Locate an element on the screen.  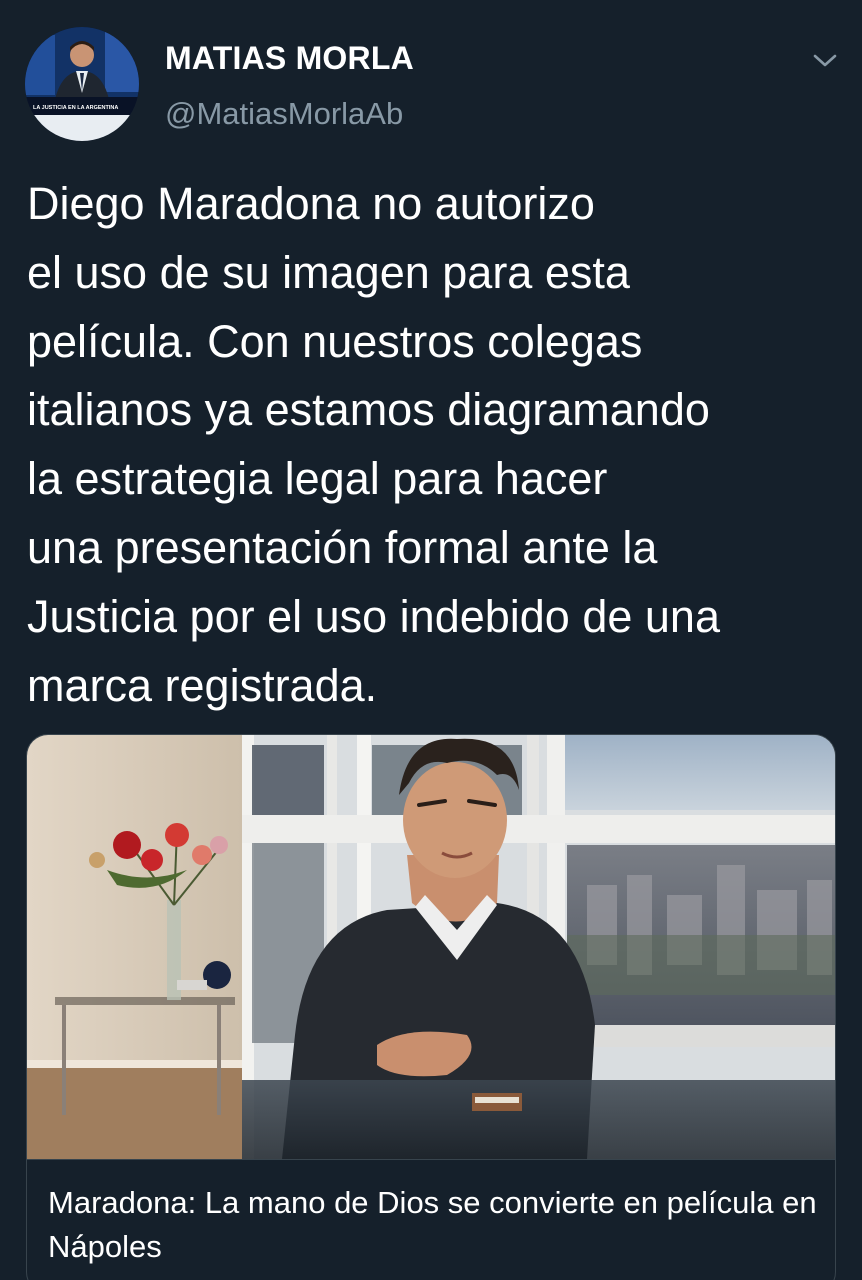
avatar-image: LA JUSTICIA EN LA ARGENTINA is located at coordinates (82, 84).